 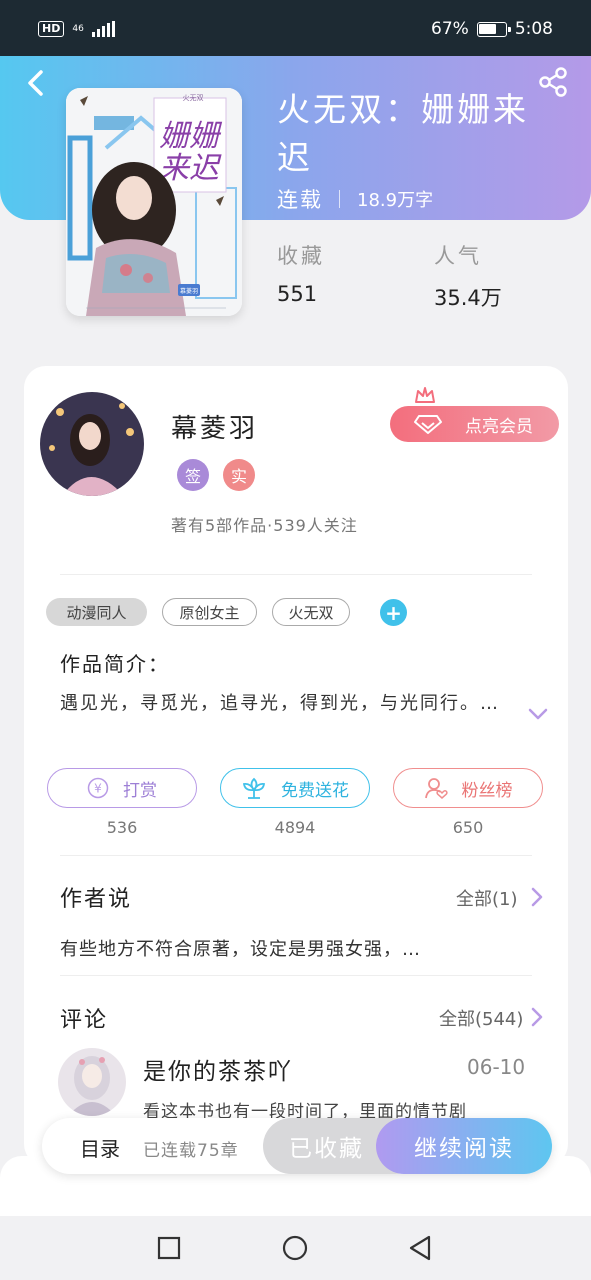 What do you see at coordinates (191, 136) in the screenshot?
I see `cover-title-line1: 姗姗` at bounding box center [191, 136].